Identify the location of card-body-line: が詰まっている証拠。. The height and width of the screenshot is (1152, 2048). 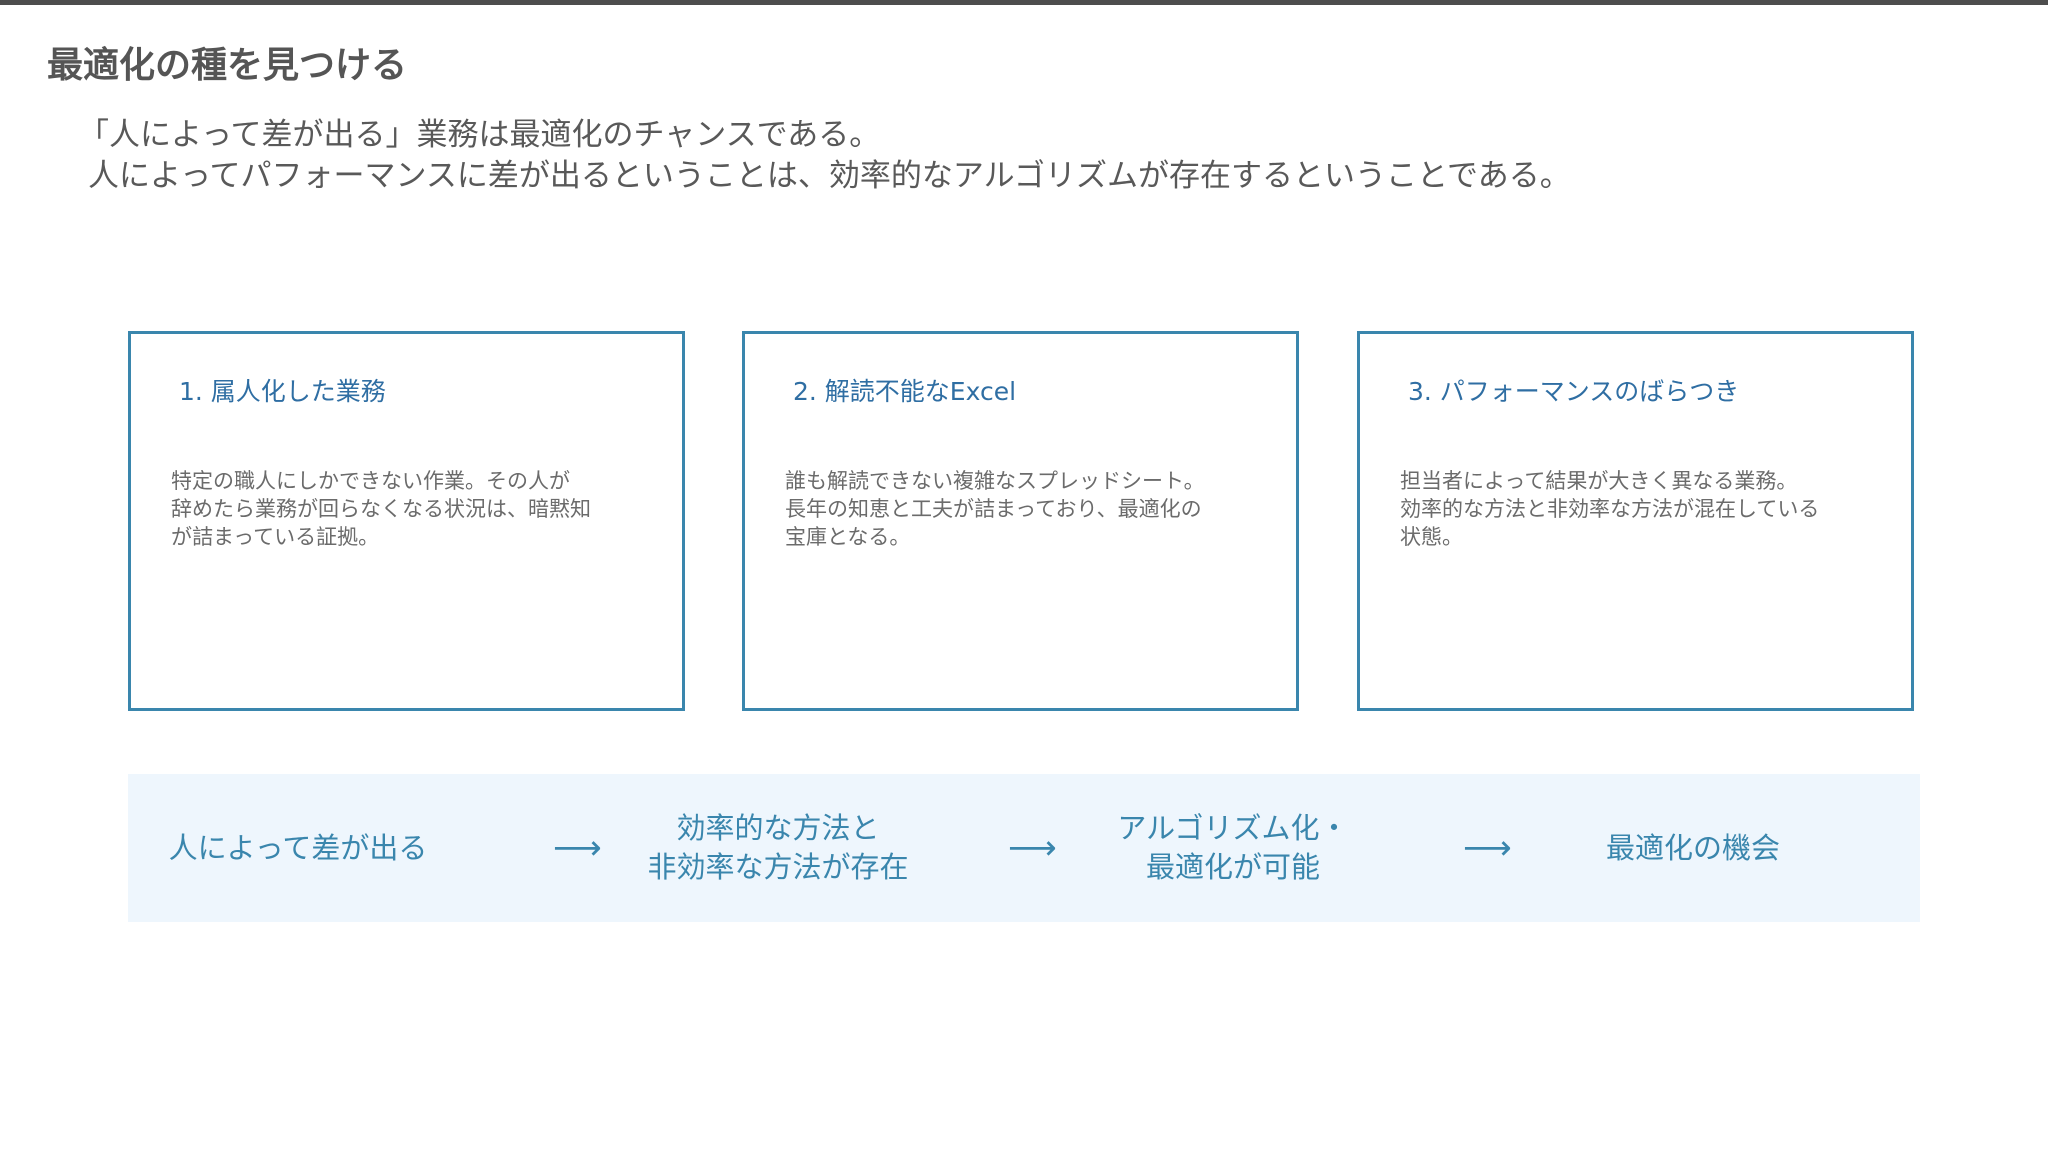
(275, 537).